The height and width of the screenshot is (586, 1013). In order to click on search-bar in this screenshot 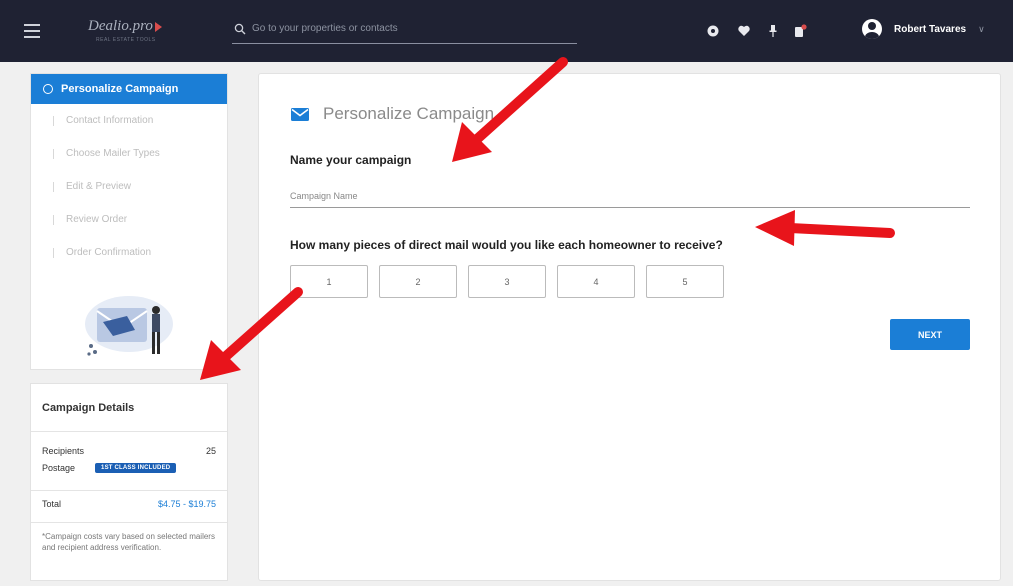, I will do `click(404, 29)`.